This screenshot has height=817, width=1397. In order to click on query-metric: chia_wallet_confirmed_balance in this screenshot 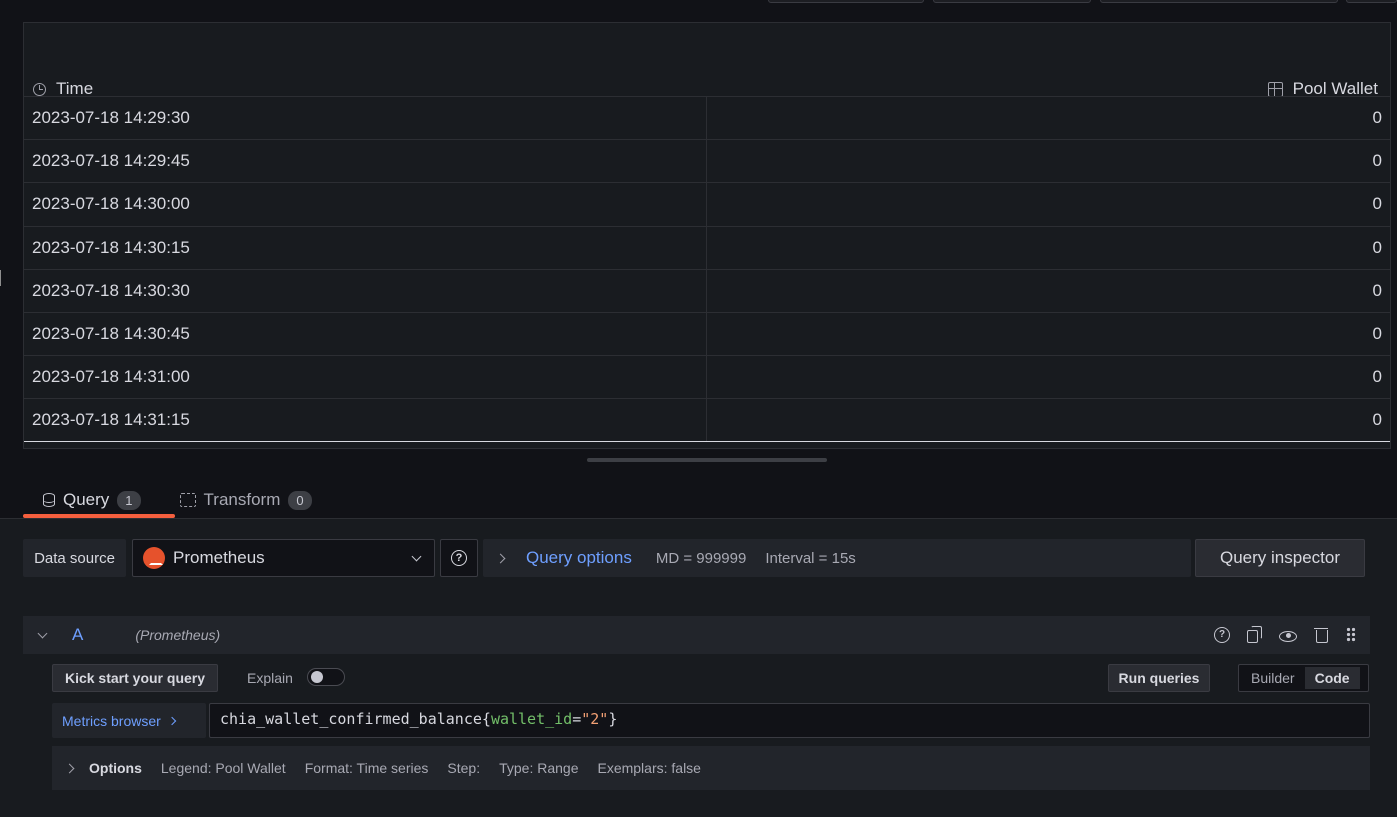, I will do `click(351, 719)`.